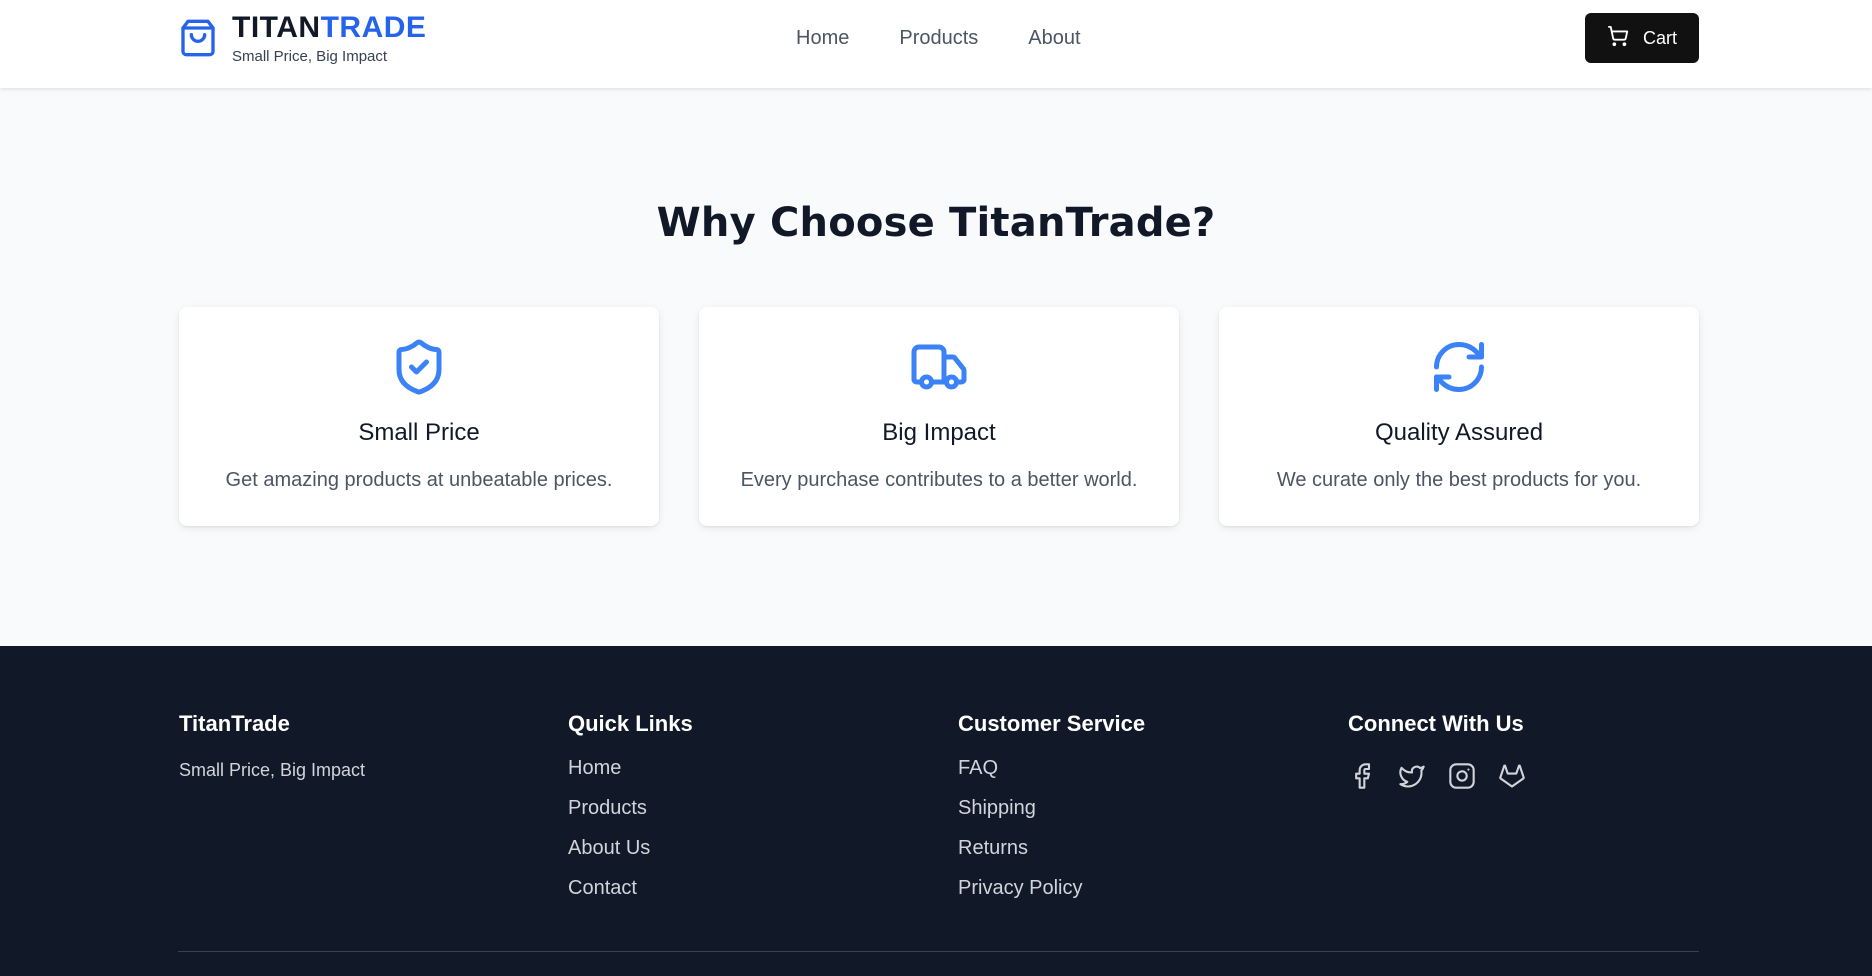 The image size is (1872, 976). Describe the element at coordinates (1618, 38) in the screenshot. I see `shopping-cart-icon` at that location.